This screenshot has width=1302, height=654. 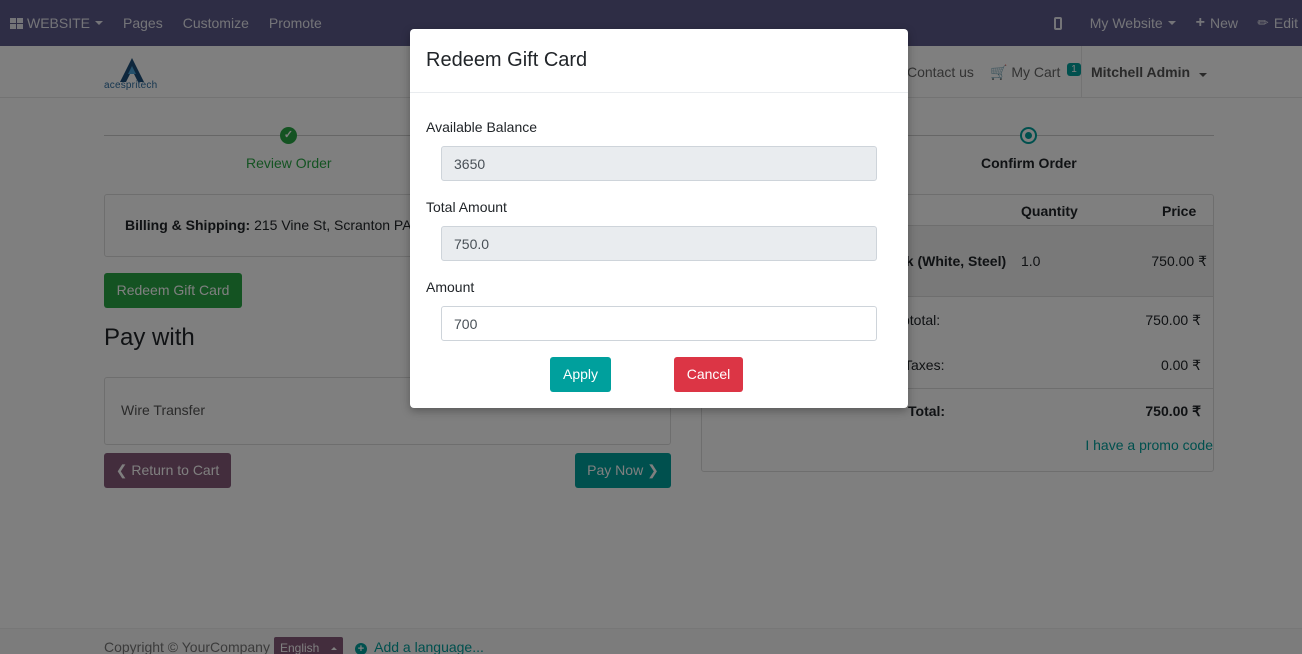 I want to click on available-balance-label: Available Balance, so click(x=482, y=127).